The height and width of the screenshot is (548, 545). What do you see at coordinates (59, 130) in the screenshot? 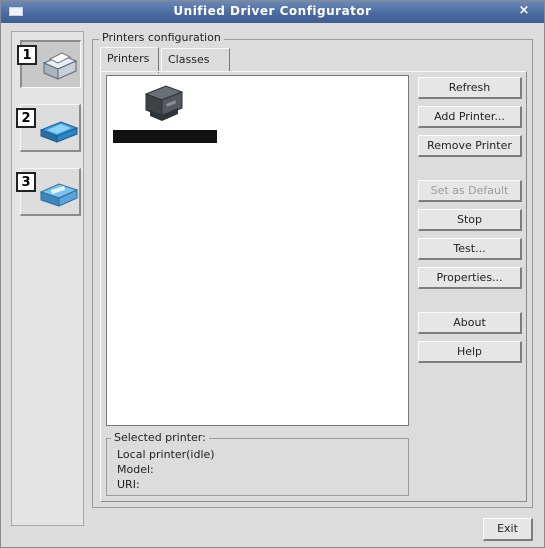
I see `scanner-config-icon` at bounding box center [59, 130].